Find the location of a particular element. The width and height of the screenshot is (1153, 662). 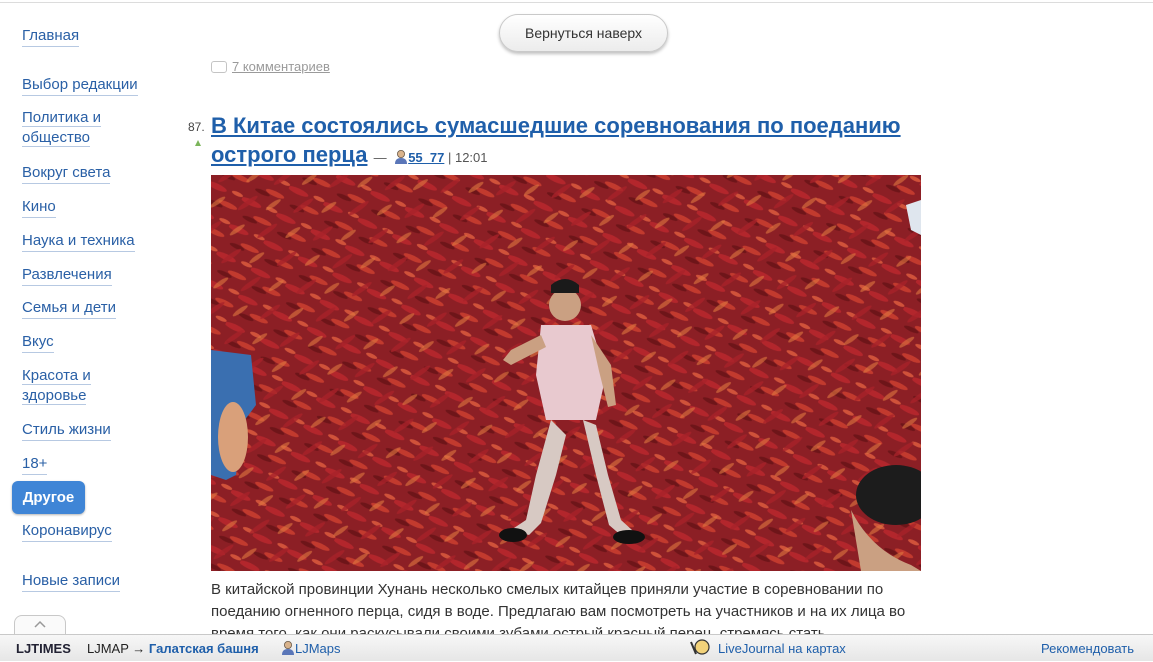

sidebar-item-travel: Вокруг света is located at coordinates (66, 173).